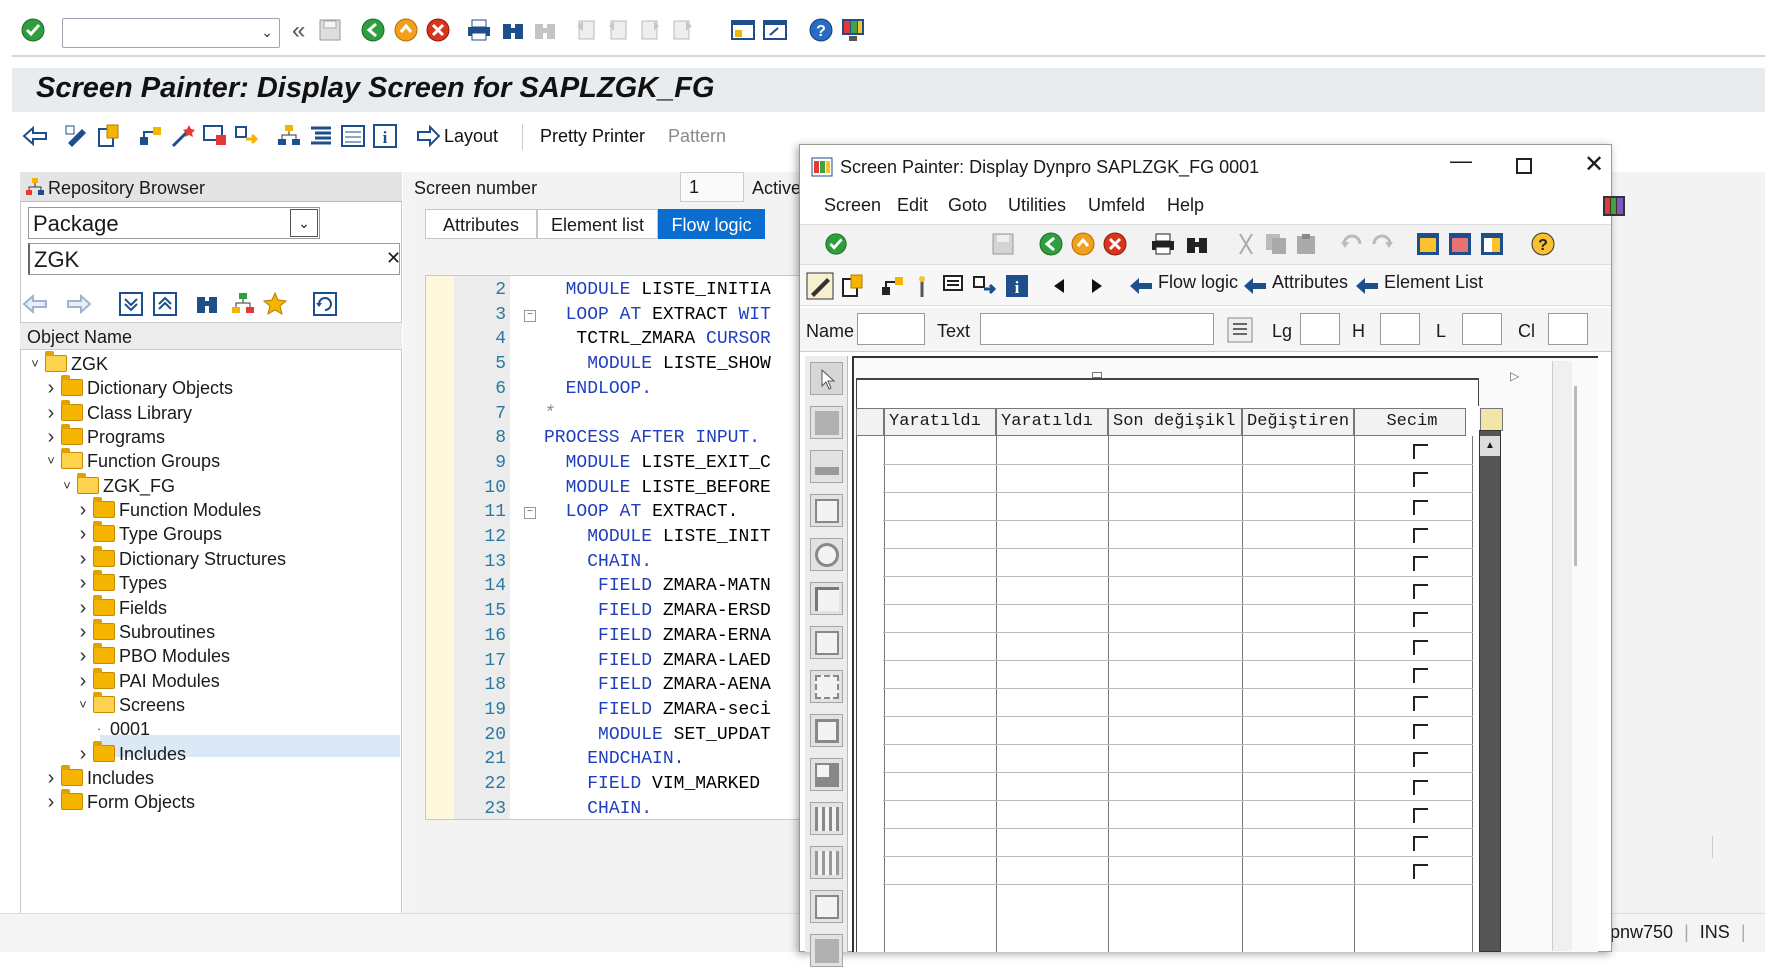 The height and width of the screenshot is (967, 1765). Describe the element at coordinates (67, 486) in the screenshot. I see `chevron-down-icon: ˅` at that location.